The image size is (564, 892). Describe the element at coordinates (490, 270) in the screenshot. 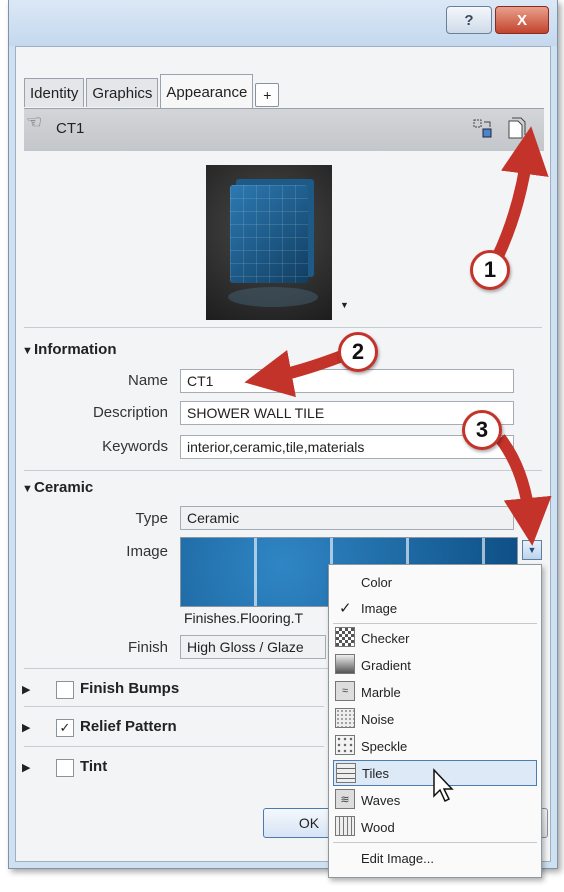

I see `callout-1: 1` at that location.